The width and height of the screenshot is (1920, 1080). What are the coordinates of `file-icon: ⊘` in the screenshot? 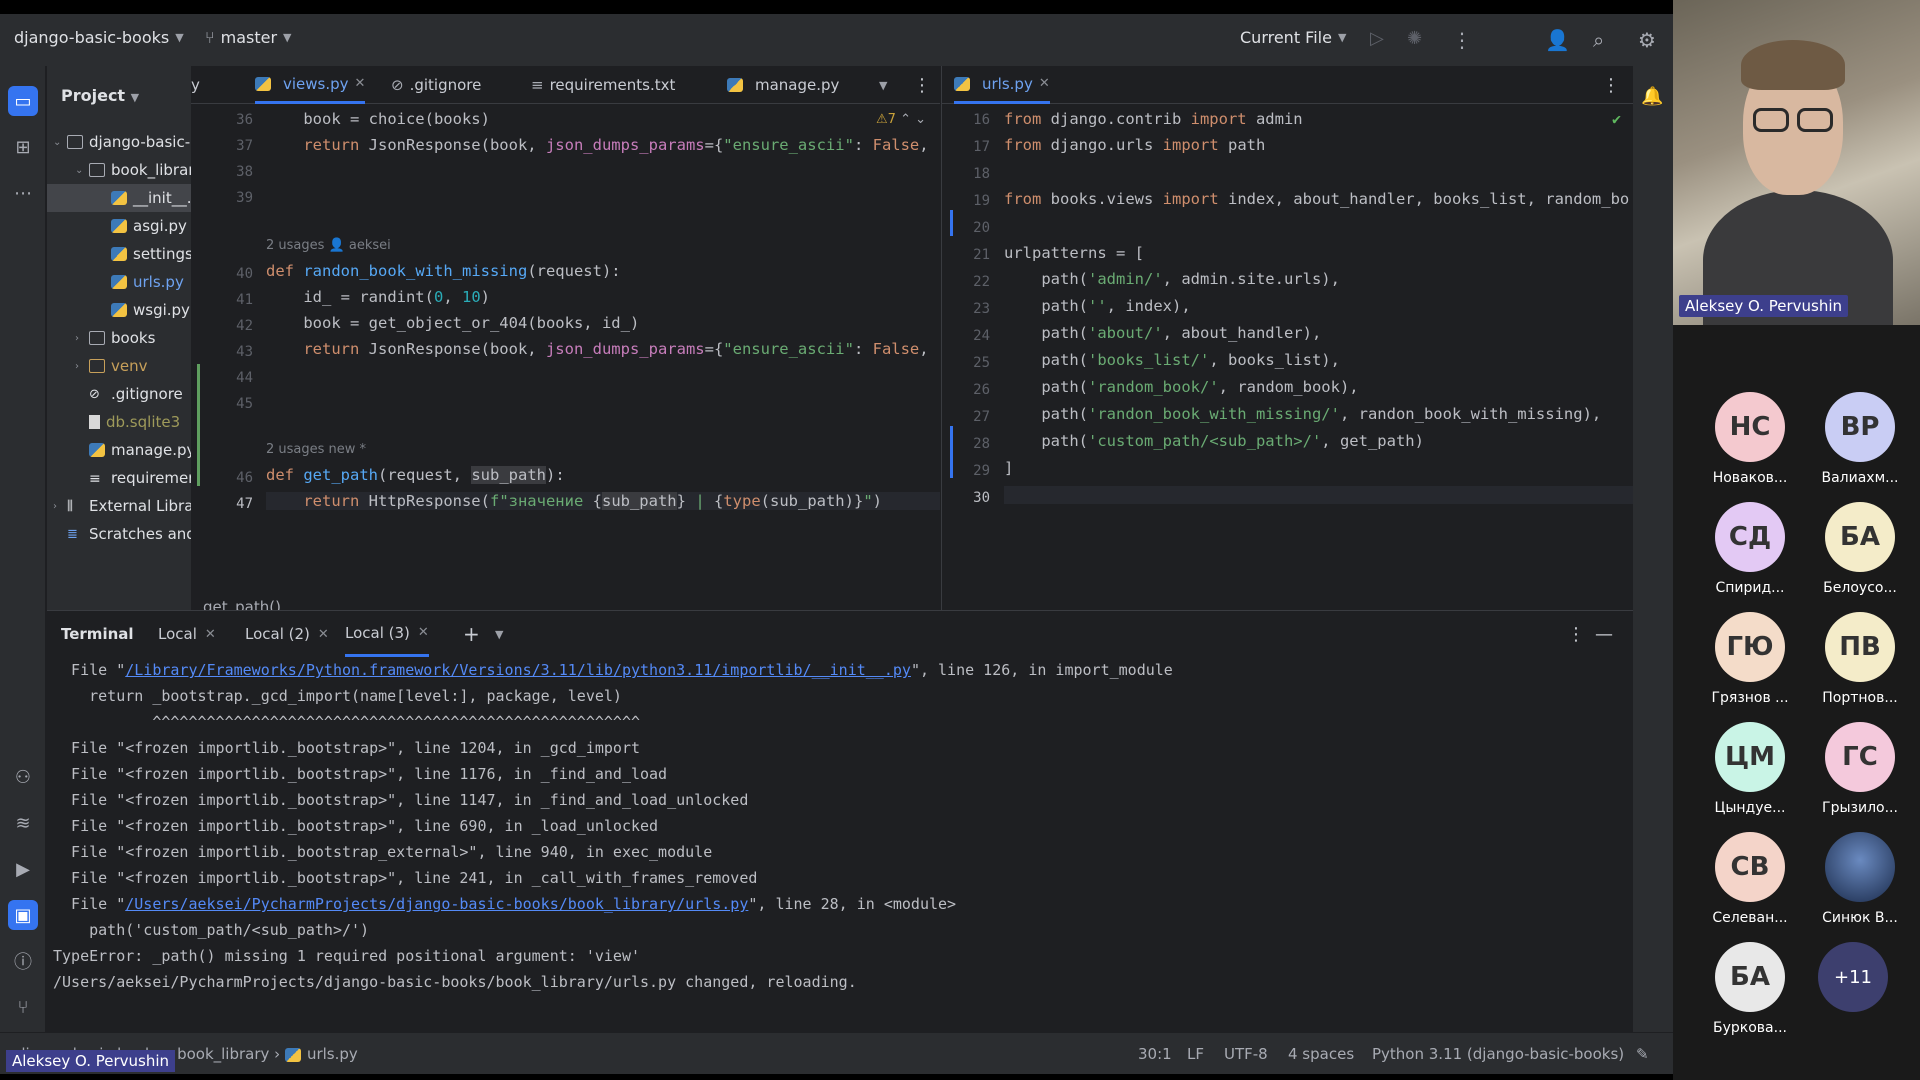 It's located at (94, 394).